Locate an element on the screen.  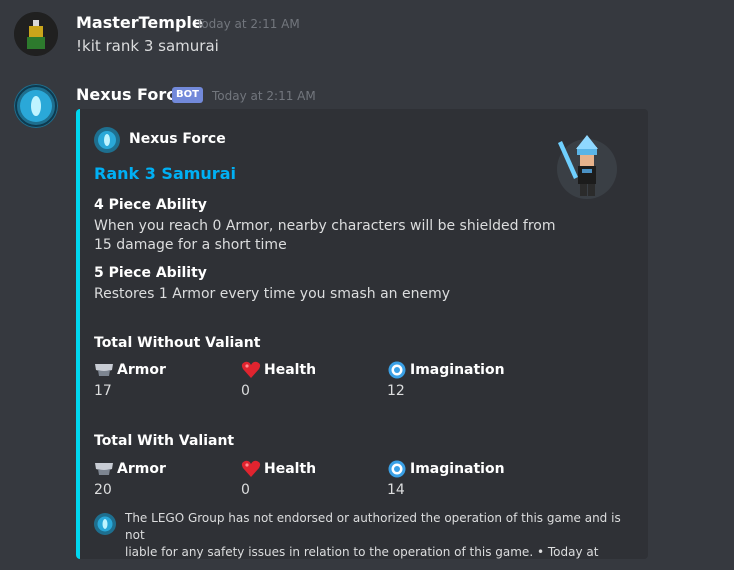
bot-badge: BOT is located at coordinates (187, 95).